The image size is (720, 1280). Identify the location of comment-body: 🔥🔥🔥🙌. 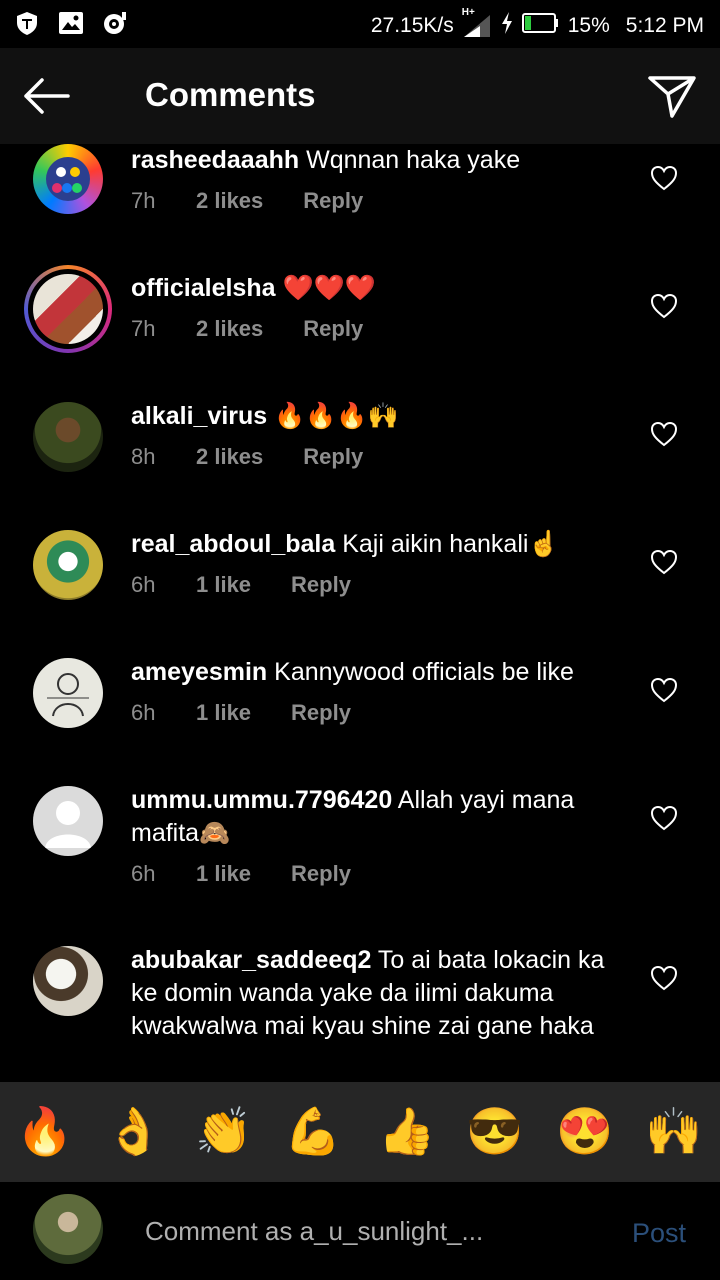
(336, 416).